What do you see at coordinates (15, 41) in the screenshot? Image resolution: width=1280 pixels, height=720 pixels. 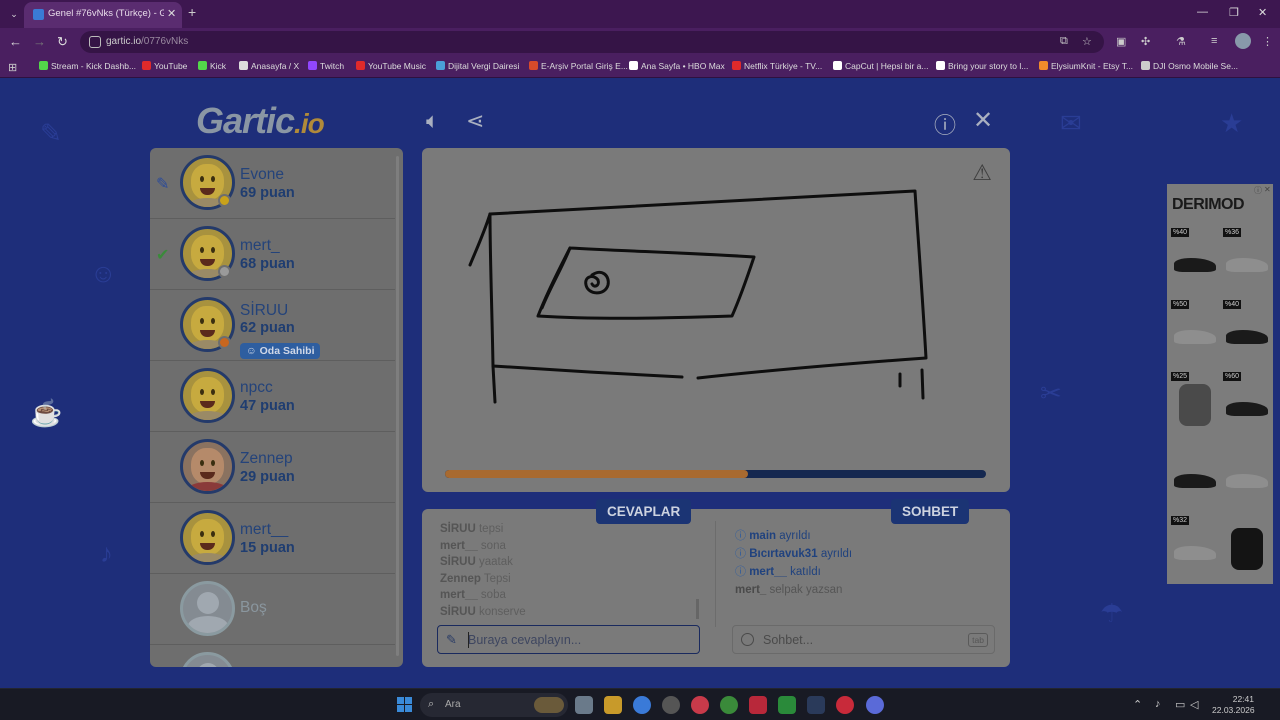 I see `back-icon: ←` at bounding box center [15, 41].